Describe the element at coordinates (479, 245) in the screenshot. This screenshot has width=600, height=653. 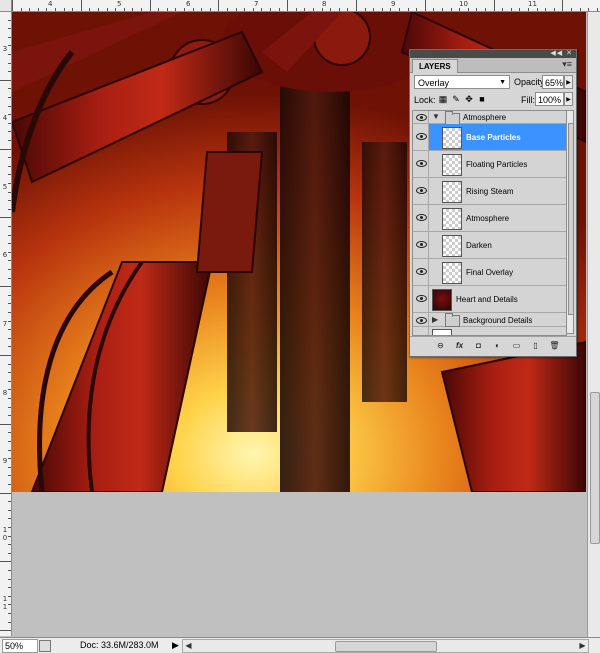
I see `layer-name: Darken` at that location.